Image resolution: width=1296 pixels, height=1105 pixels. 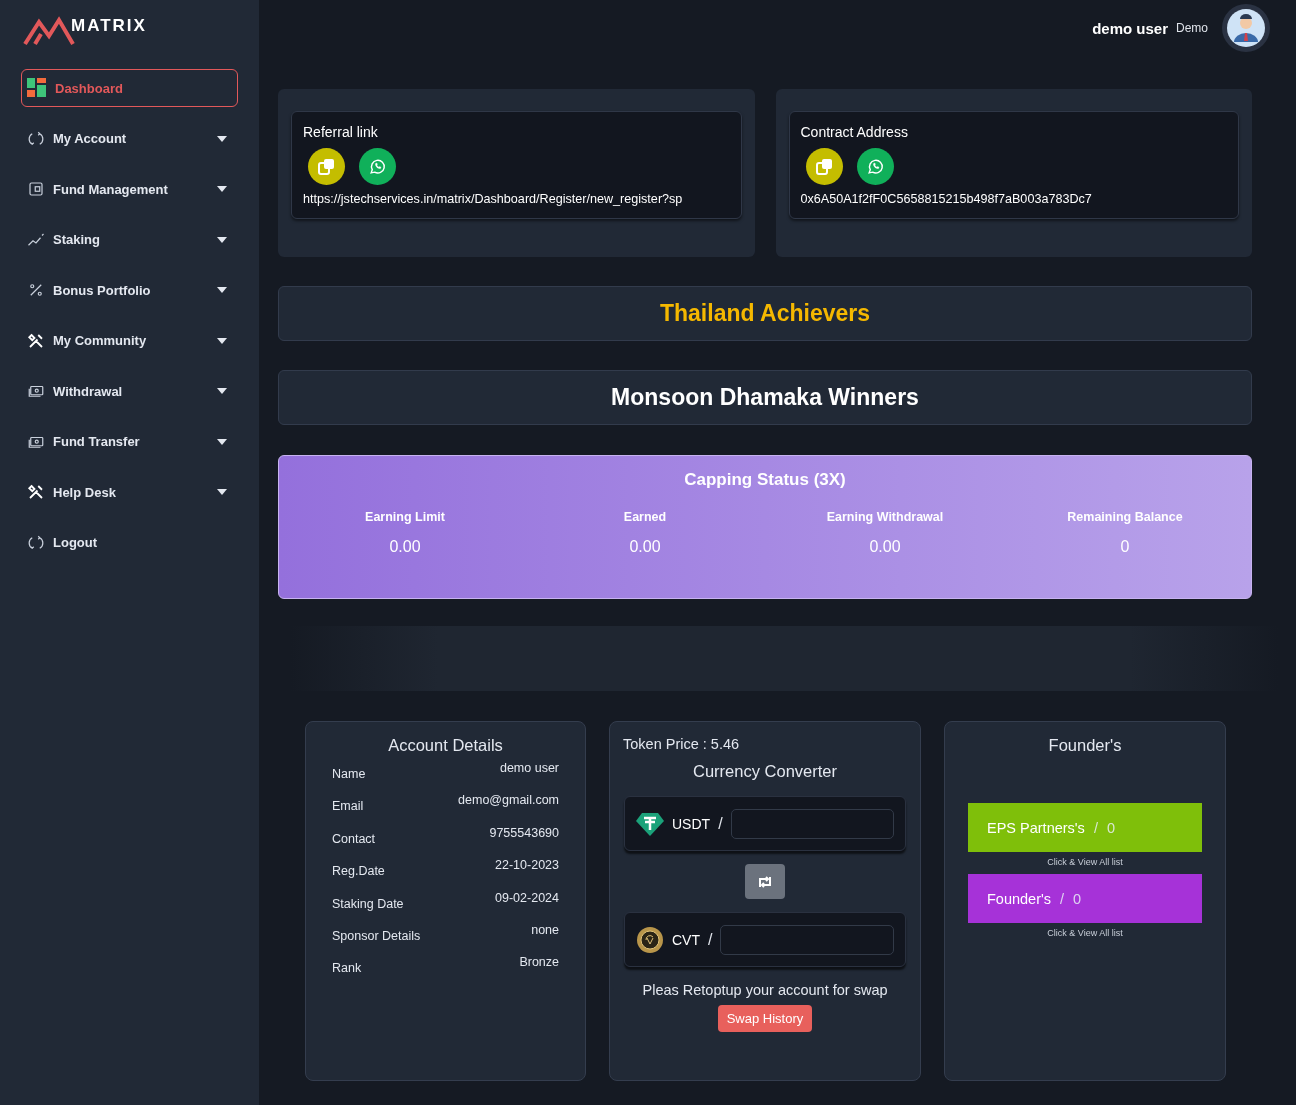 I want to click on sidebar-item: Withdrawal, so click(x=129, y=391).